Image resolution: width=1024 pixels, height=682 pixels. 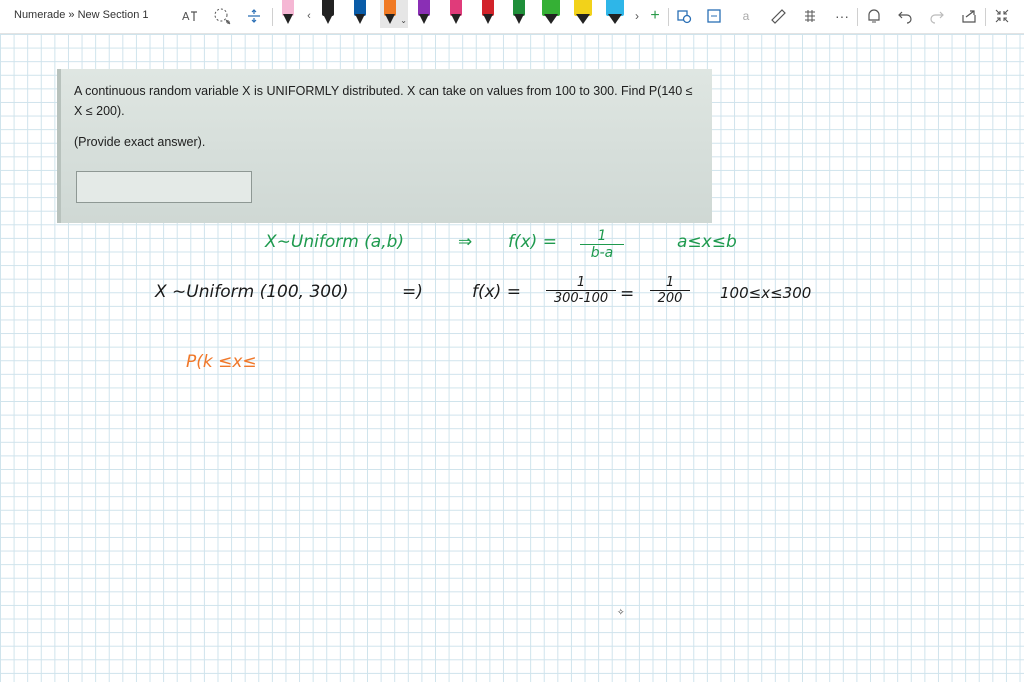 What do you see at coordinates (465, 242) in the screenshot?
I see `hw-implies-arrow: ⇒` at bounding box center [465, 242].